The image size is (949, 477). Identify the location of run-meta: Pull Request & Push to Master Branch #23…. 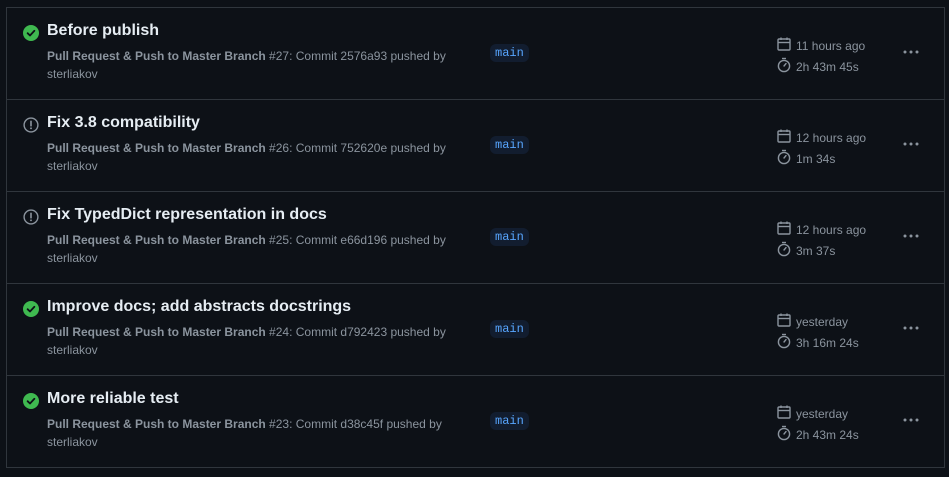
(257, 433).